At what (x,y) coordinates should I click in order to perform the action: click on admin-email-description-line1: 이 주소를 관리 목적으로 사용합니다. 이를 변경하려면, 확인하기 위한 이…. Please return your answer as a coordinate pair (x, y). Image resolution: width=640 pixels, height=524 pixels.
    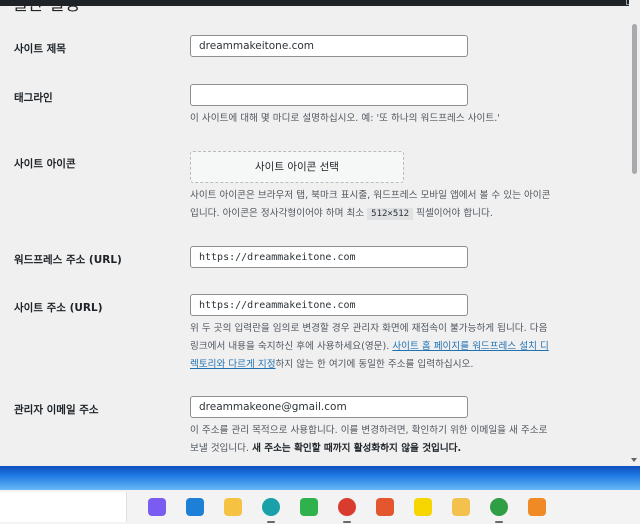
    Looking at the image, I should click on (369, 430).